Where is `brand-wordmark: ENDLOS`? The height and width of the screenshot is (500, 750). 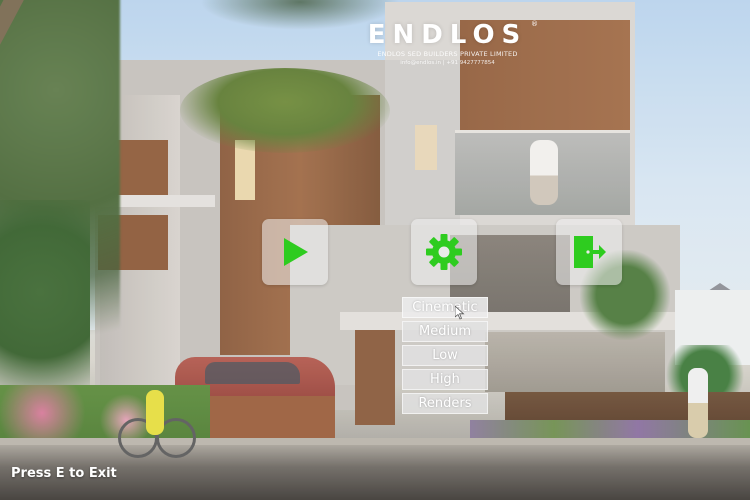 brand-wordmark: ENDLOS is located at coordinates (447, 35).